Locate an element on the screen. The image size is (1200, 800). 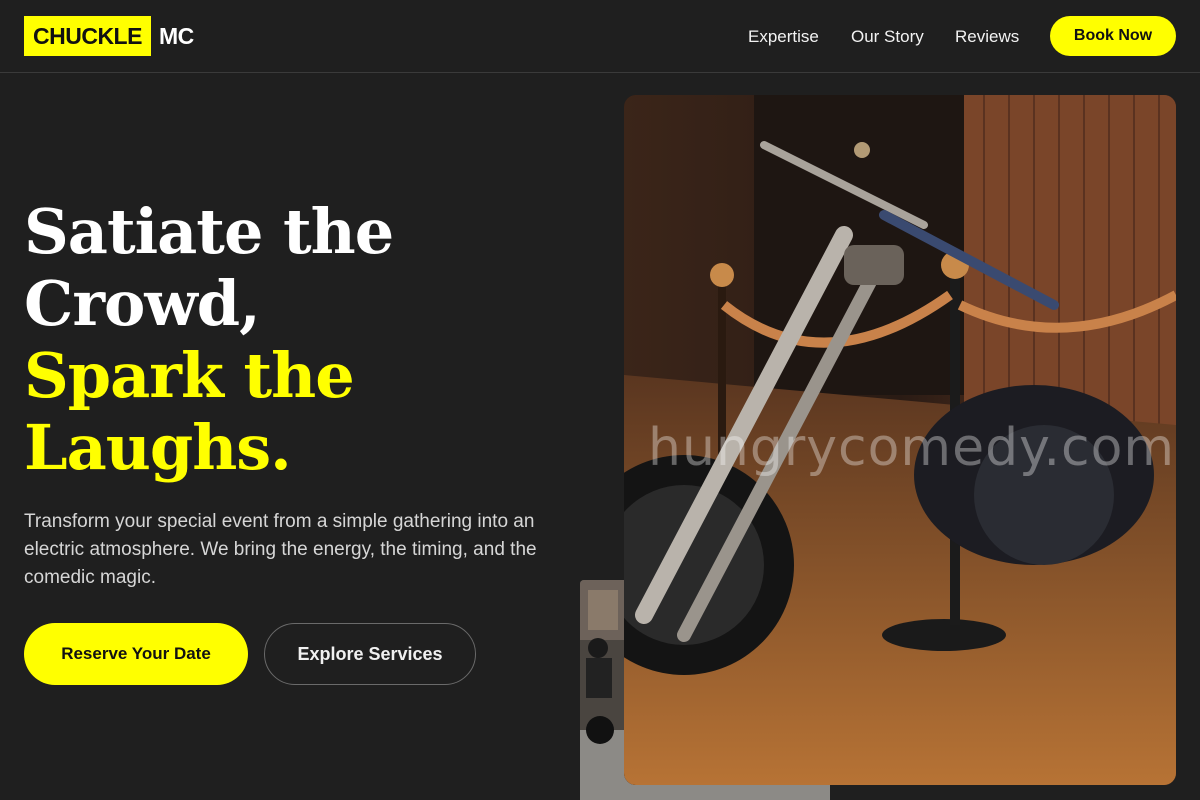
brand-logo-text: MC is located at coordinates (176, 35).